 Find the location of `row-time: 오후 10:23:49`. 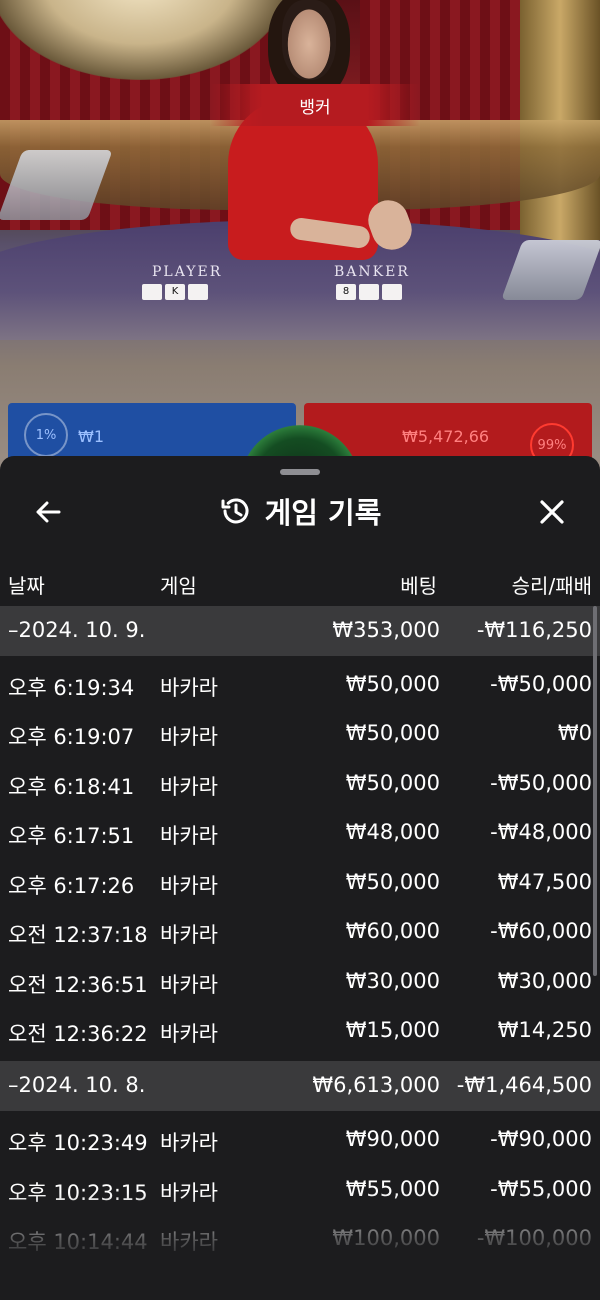

row-time: 오후 10:23:49 is located at coordinates (78, 1143).